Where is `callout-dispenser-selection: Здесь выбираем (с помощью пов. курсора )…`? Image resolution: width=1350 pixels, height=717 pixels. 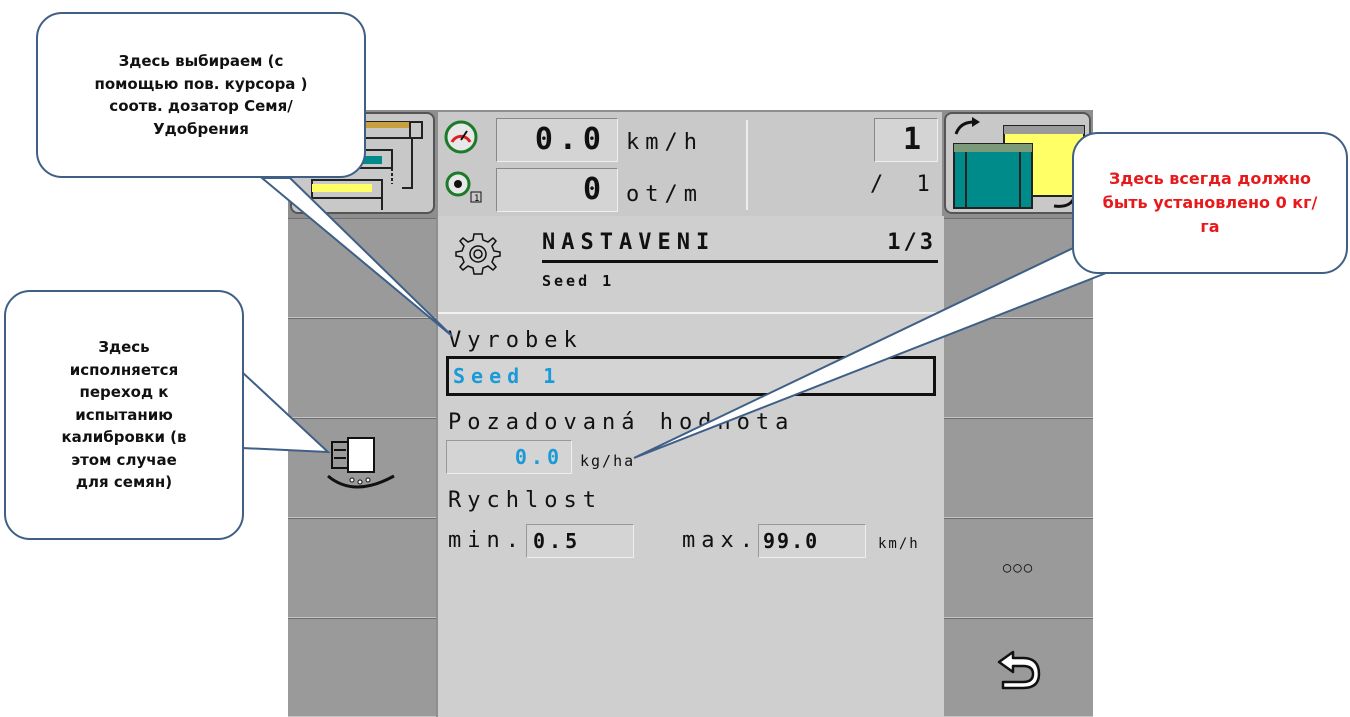
callout-dispenser-selection: Здесь выбираем (с помощью пов. курсора )… is located at coordinates (201, 95).